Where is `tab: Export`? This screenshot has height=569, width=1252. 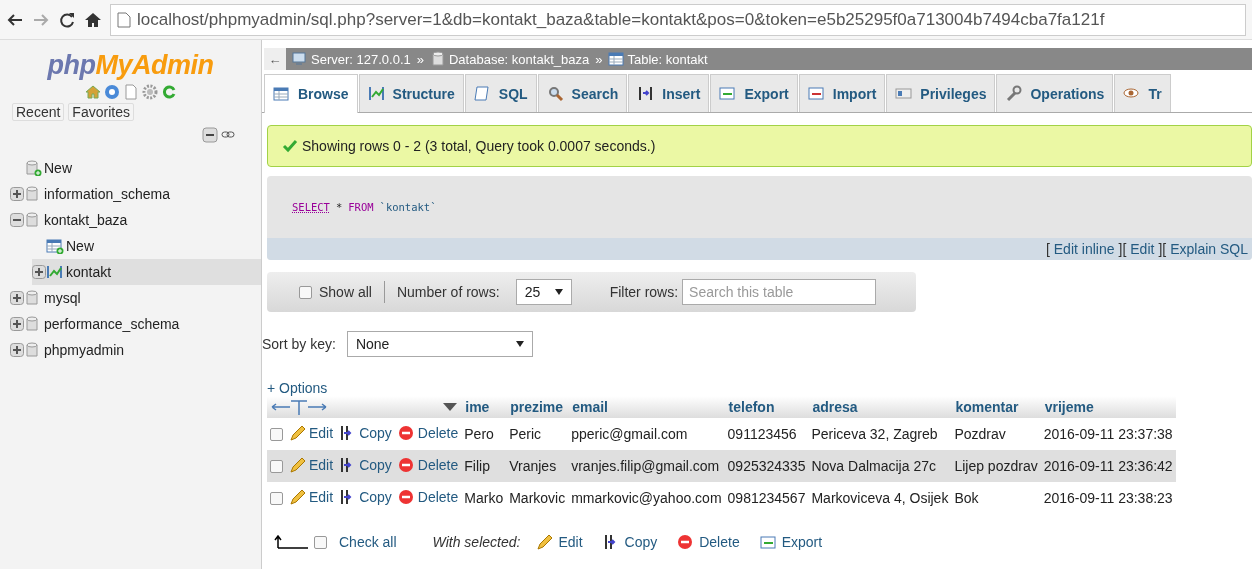 tab: Export is located at coordinates (754, 93).